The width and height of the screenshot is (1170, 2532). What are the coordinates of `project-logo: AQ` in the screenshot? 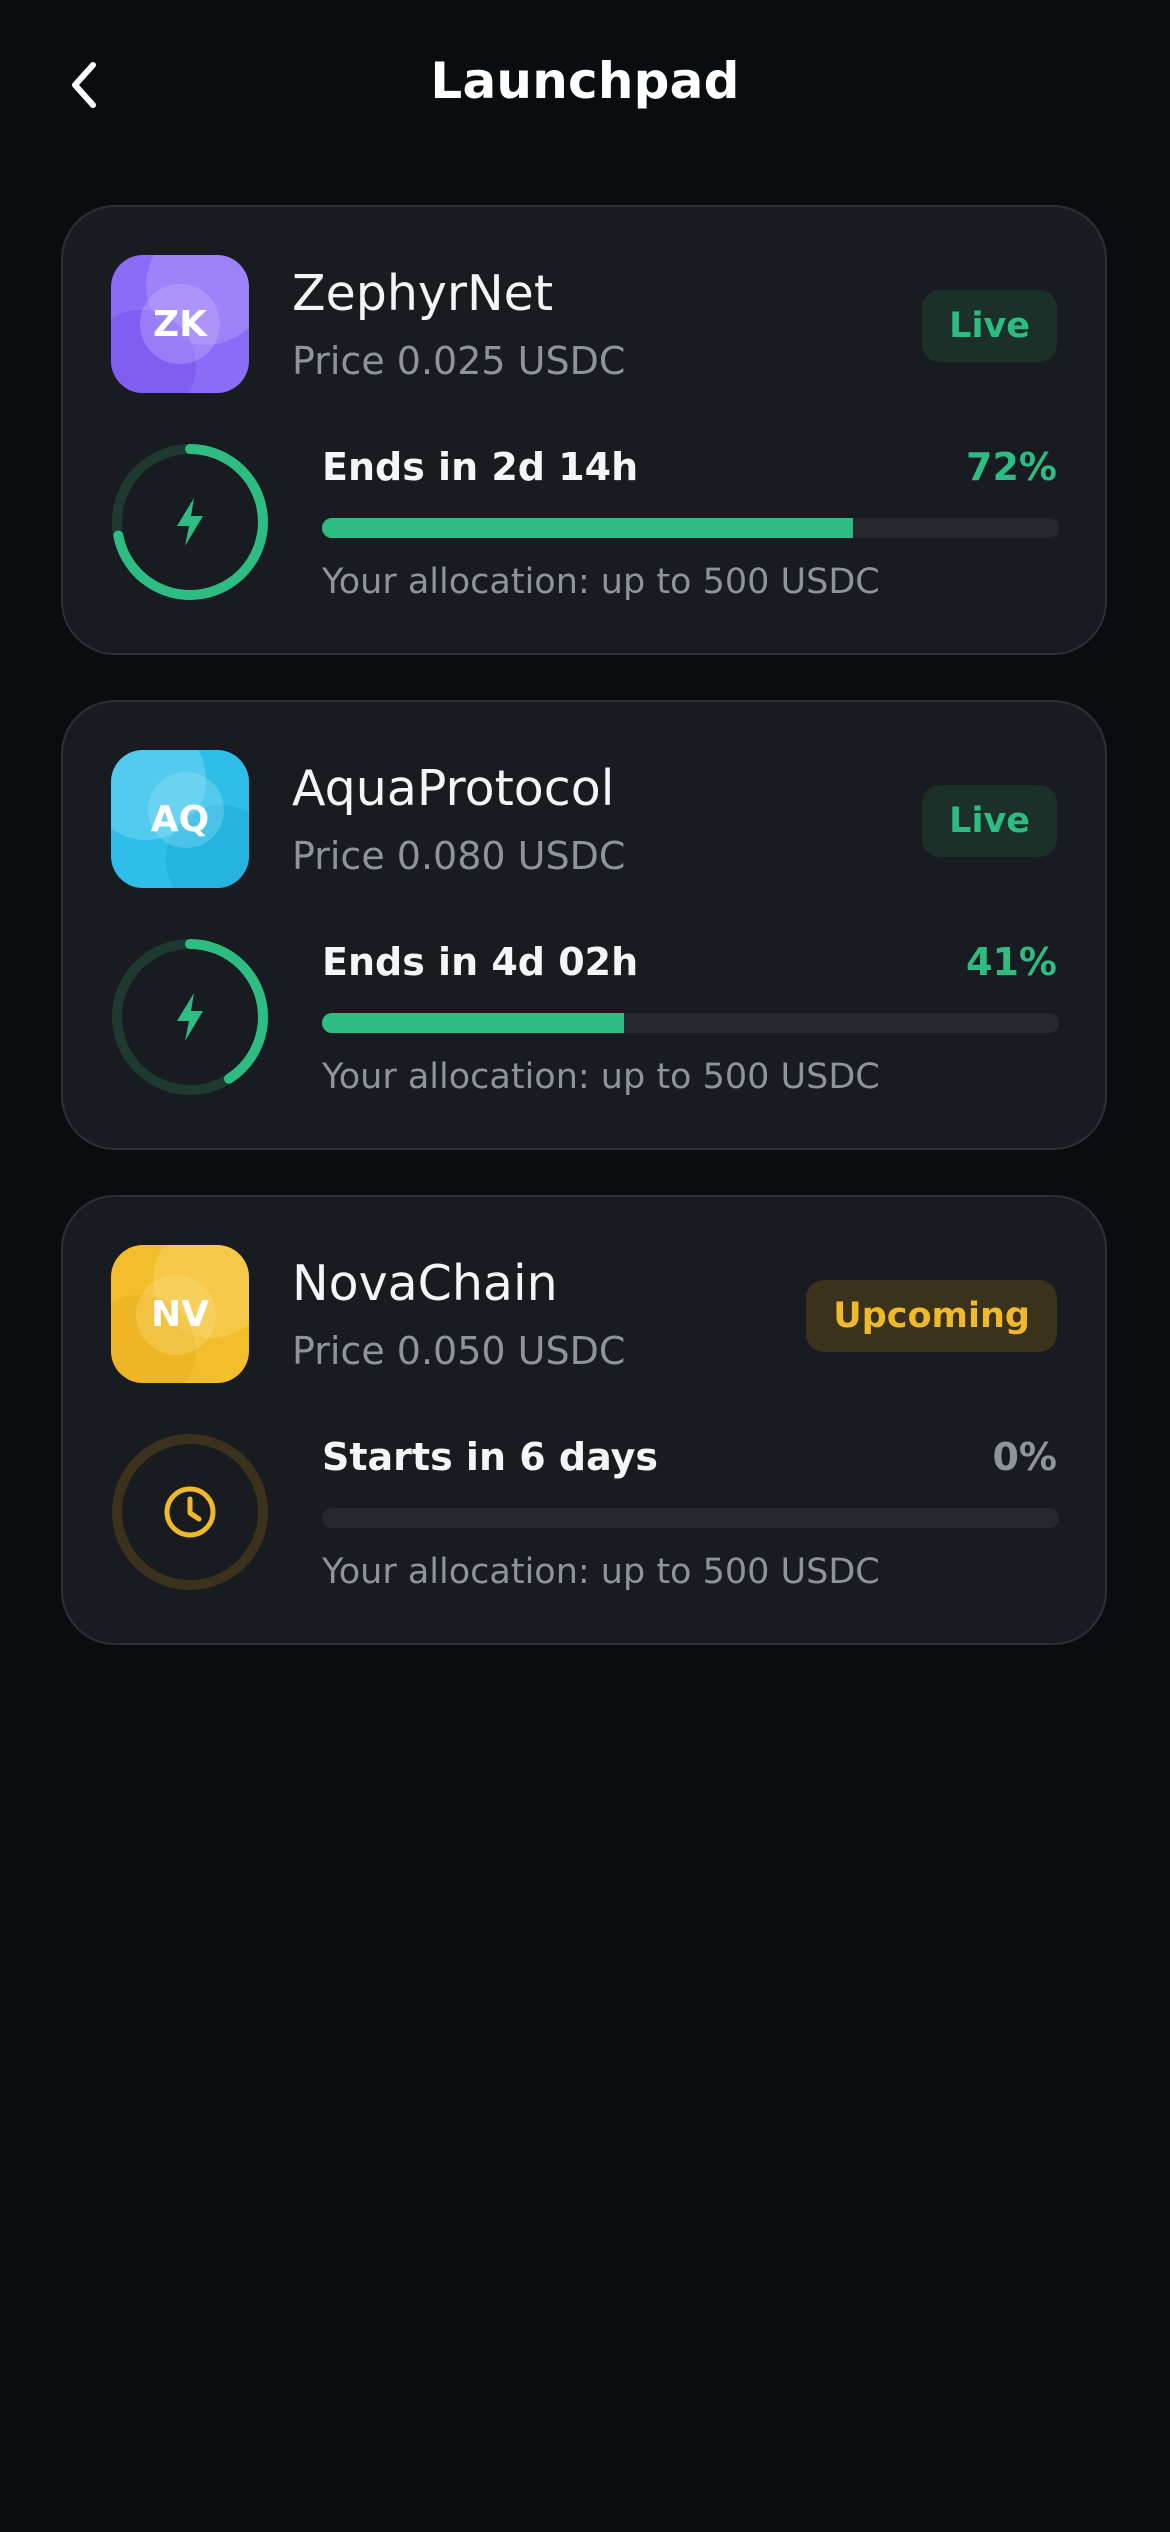 It's located at (180, 819).